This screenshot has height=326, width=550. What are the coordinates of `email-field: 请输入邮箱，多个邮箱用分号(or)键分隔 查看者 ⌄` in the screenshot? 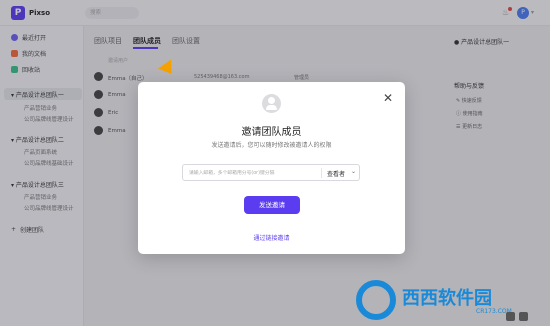 It's located at (271, 172).